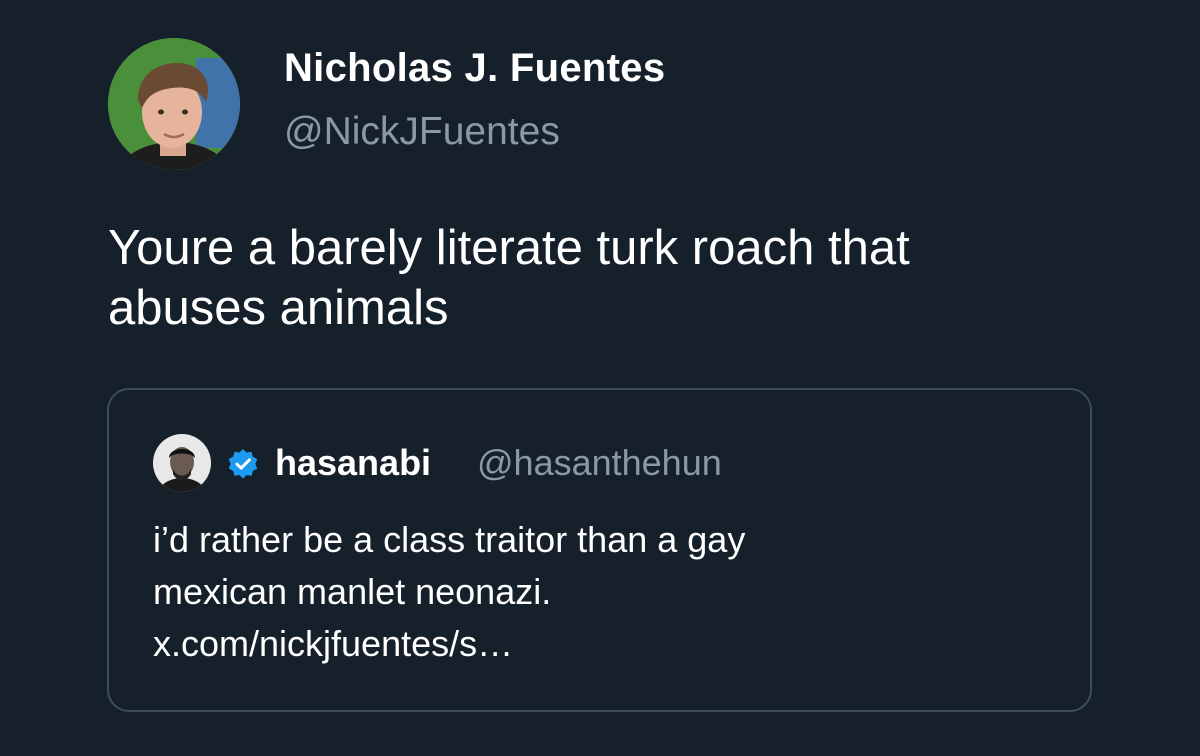 This screenshot has width=1200, height=756. I want to click on quoted-text-line: mexican manlet neonazi., so click(352, 591).